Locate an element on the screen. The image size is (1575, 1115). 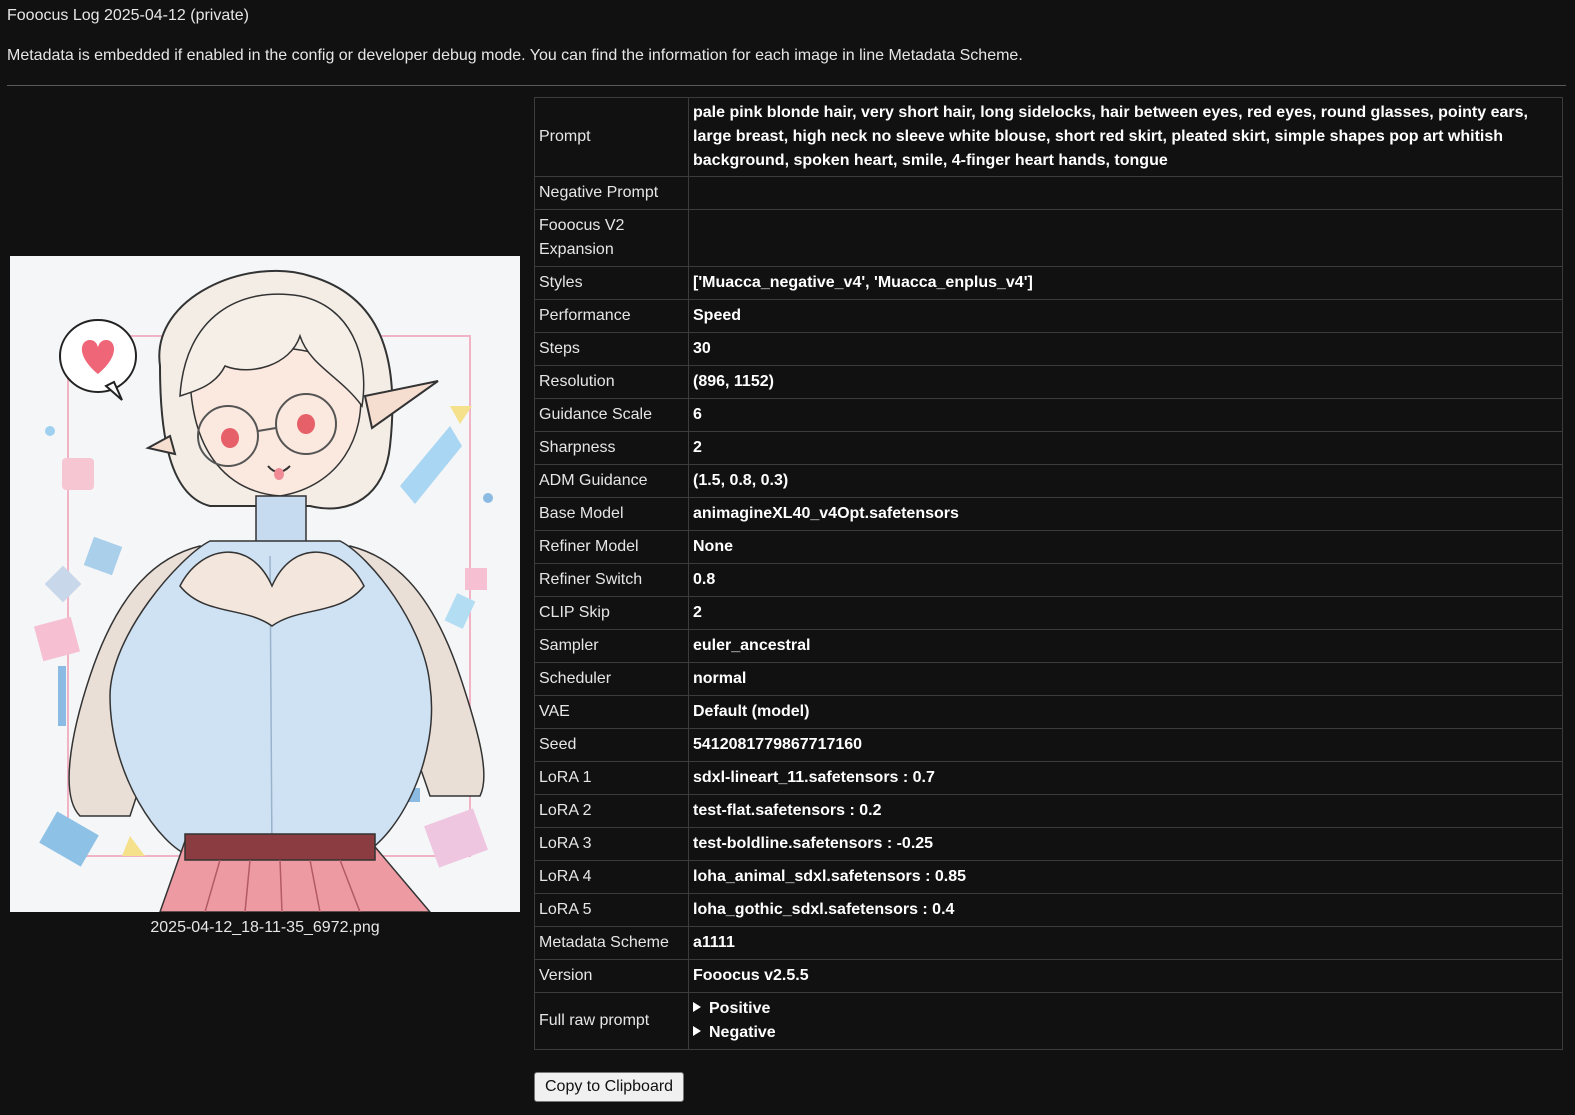
row-key: Prompt is located at coordinates (611, 137).